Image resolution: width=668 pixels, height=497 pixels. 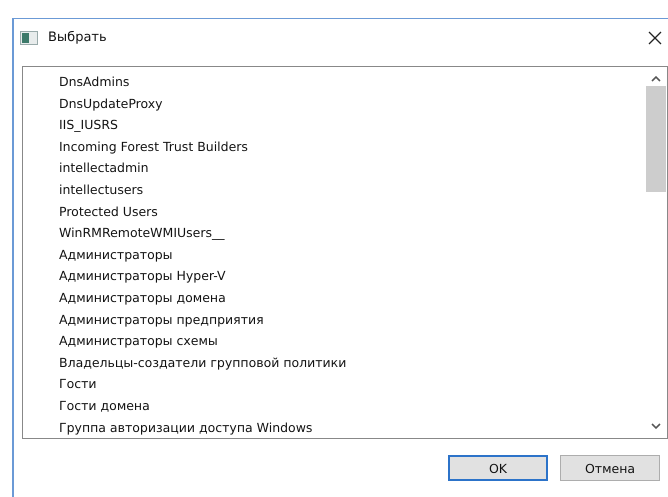 What do you see at coordinates (352, 147) in the screenshot?
I see `list-item: Incoming Forest Trust Builders` at bounding box center [352, 147].